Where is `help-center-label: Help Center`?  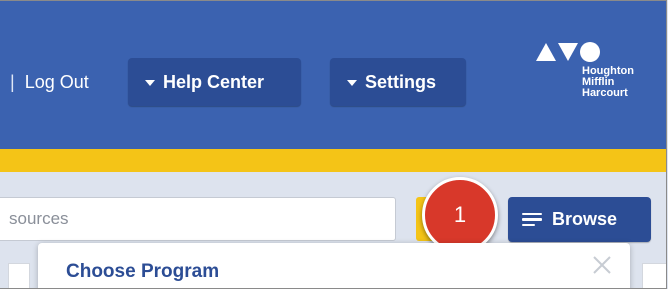 help-center-label: Help Center is located at coordinates (214, 81).